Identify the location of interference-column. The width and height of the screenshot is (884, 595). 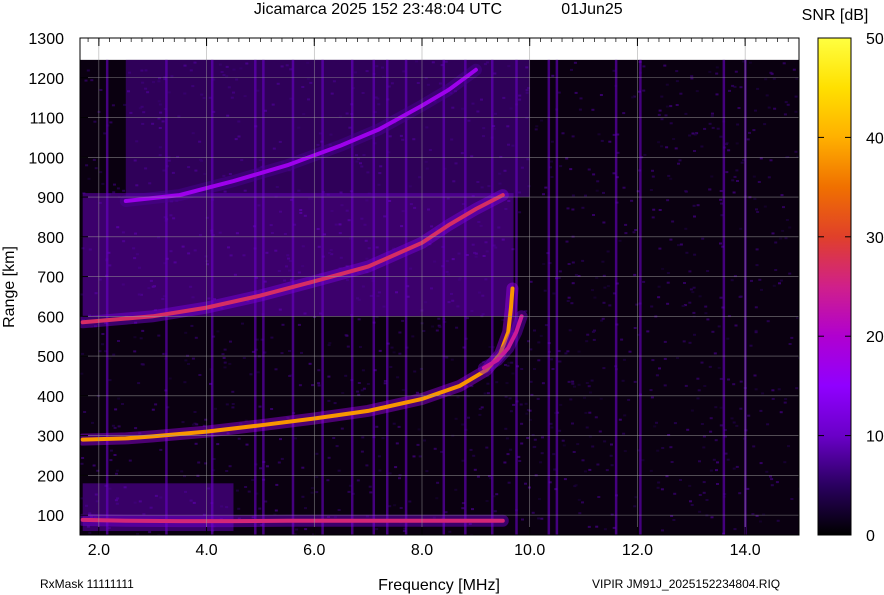
(616, 297).